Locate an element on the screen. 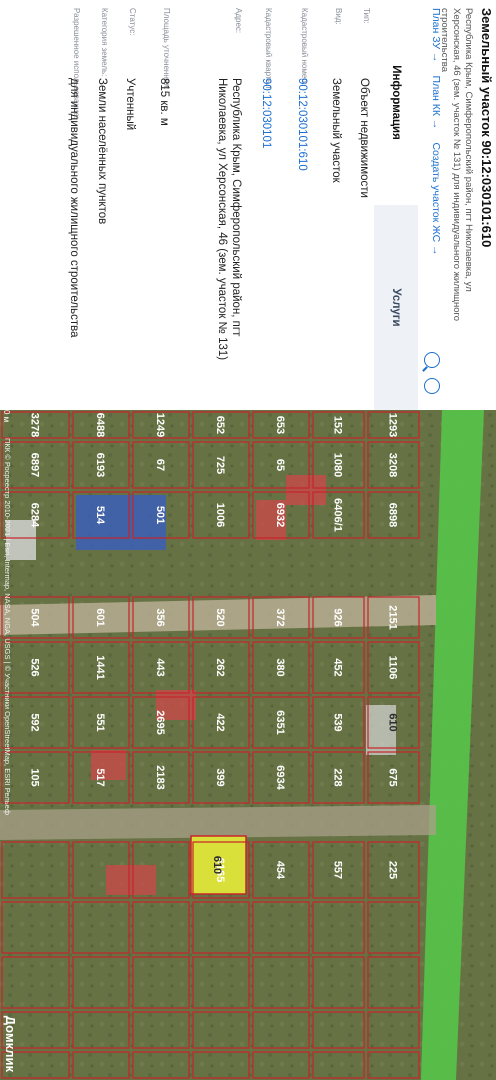 The image size is (496, 1080). plot-label-372: 372 is located at coordinates (280, 617).